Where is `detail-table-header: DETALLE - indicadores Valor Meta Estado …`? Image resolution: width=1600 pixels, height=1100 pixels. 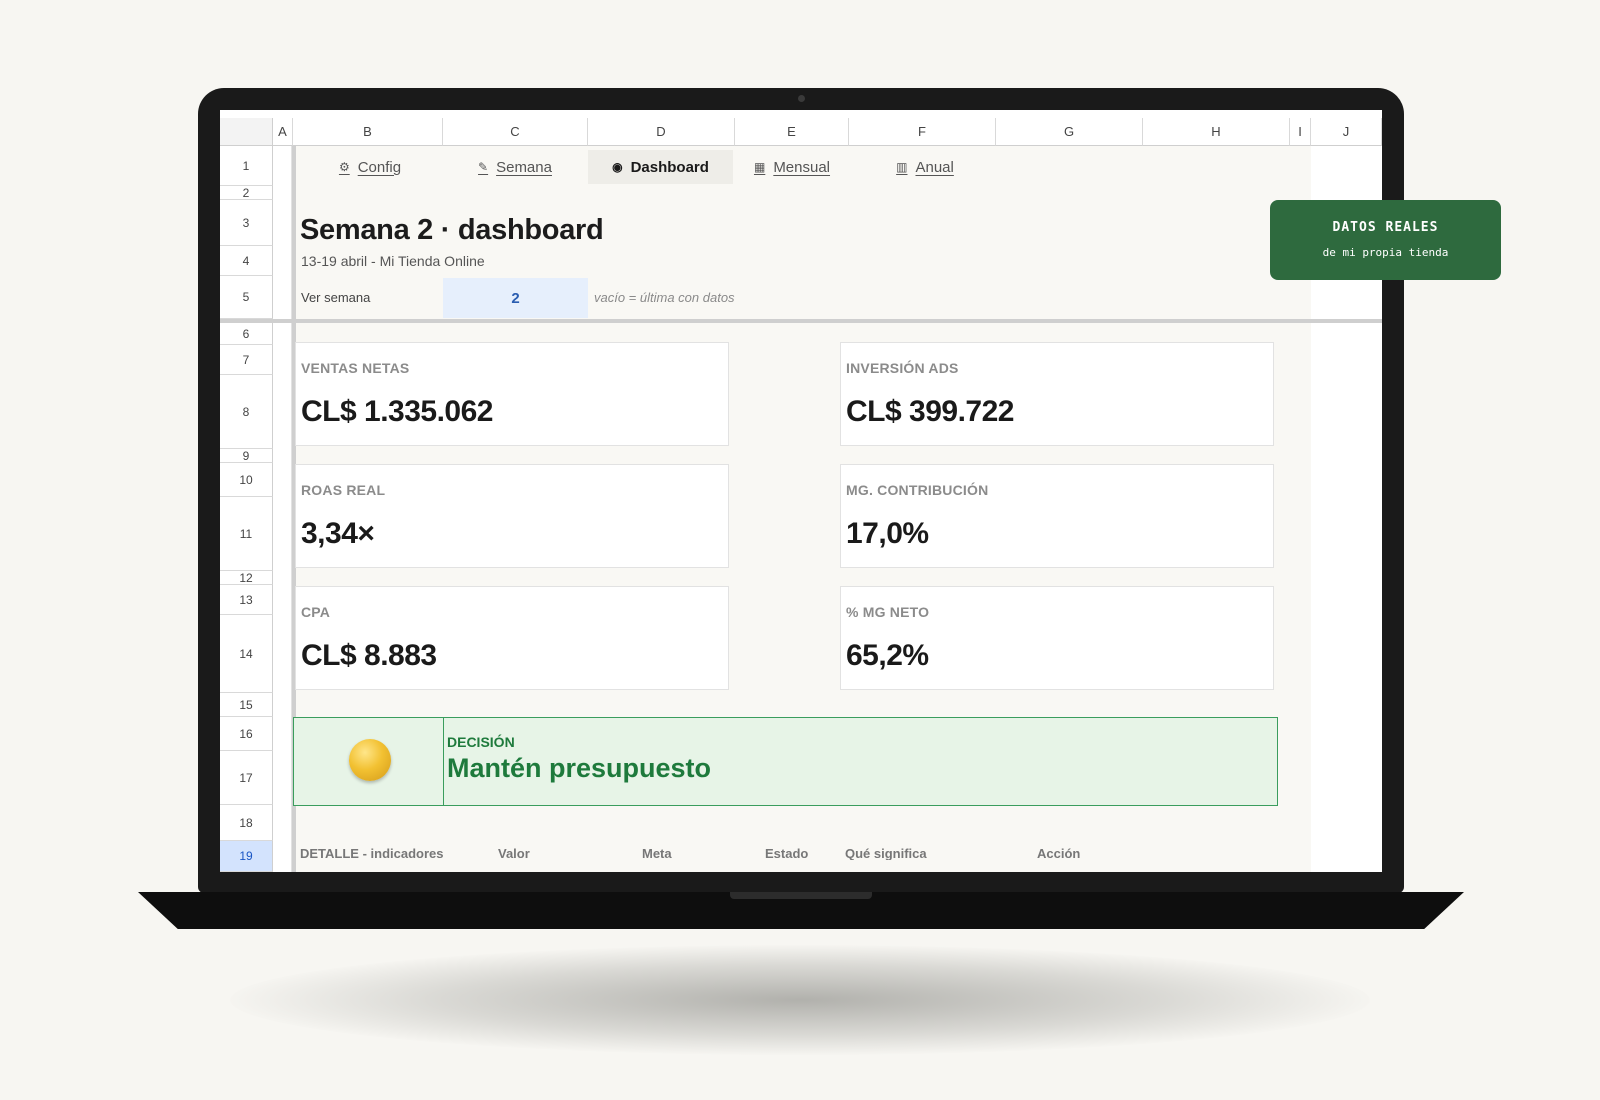 detail-table-header: DETALLE - indicadores Valor Meta Estado … is located at coordinates (750, 853).